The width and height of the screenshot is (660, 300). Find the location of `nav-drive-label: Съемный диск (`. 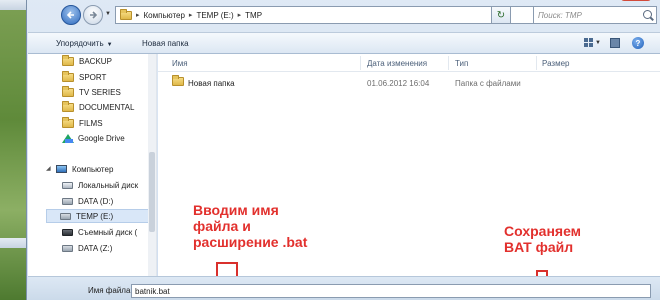

nav-drive-label: Съемный диск ( is located at coordinates (108, 232).